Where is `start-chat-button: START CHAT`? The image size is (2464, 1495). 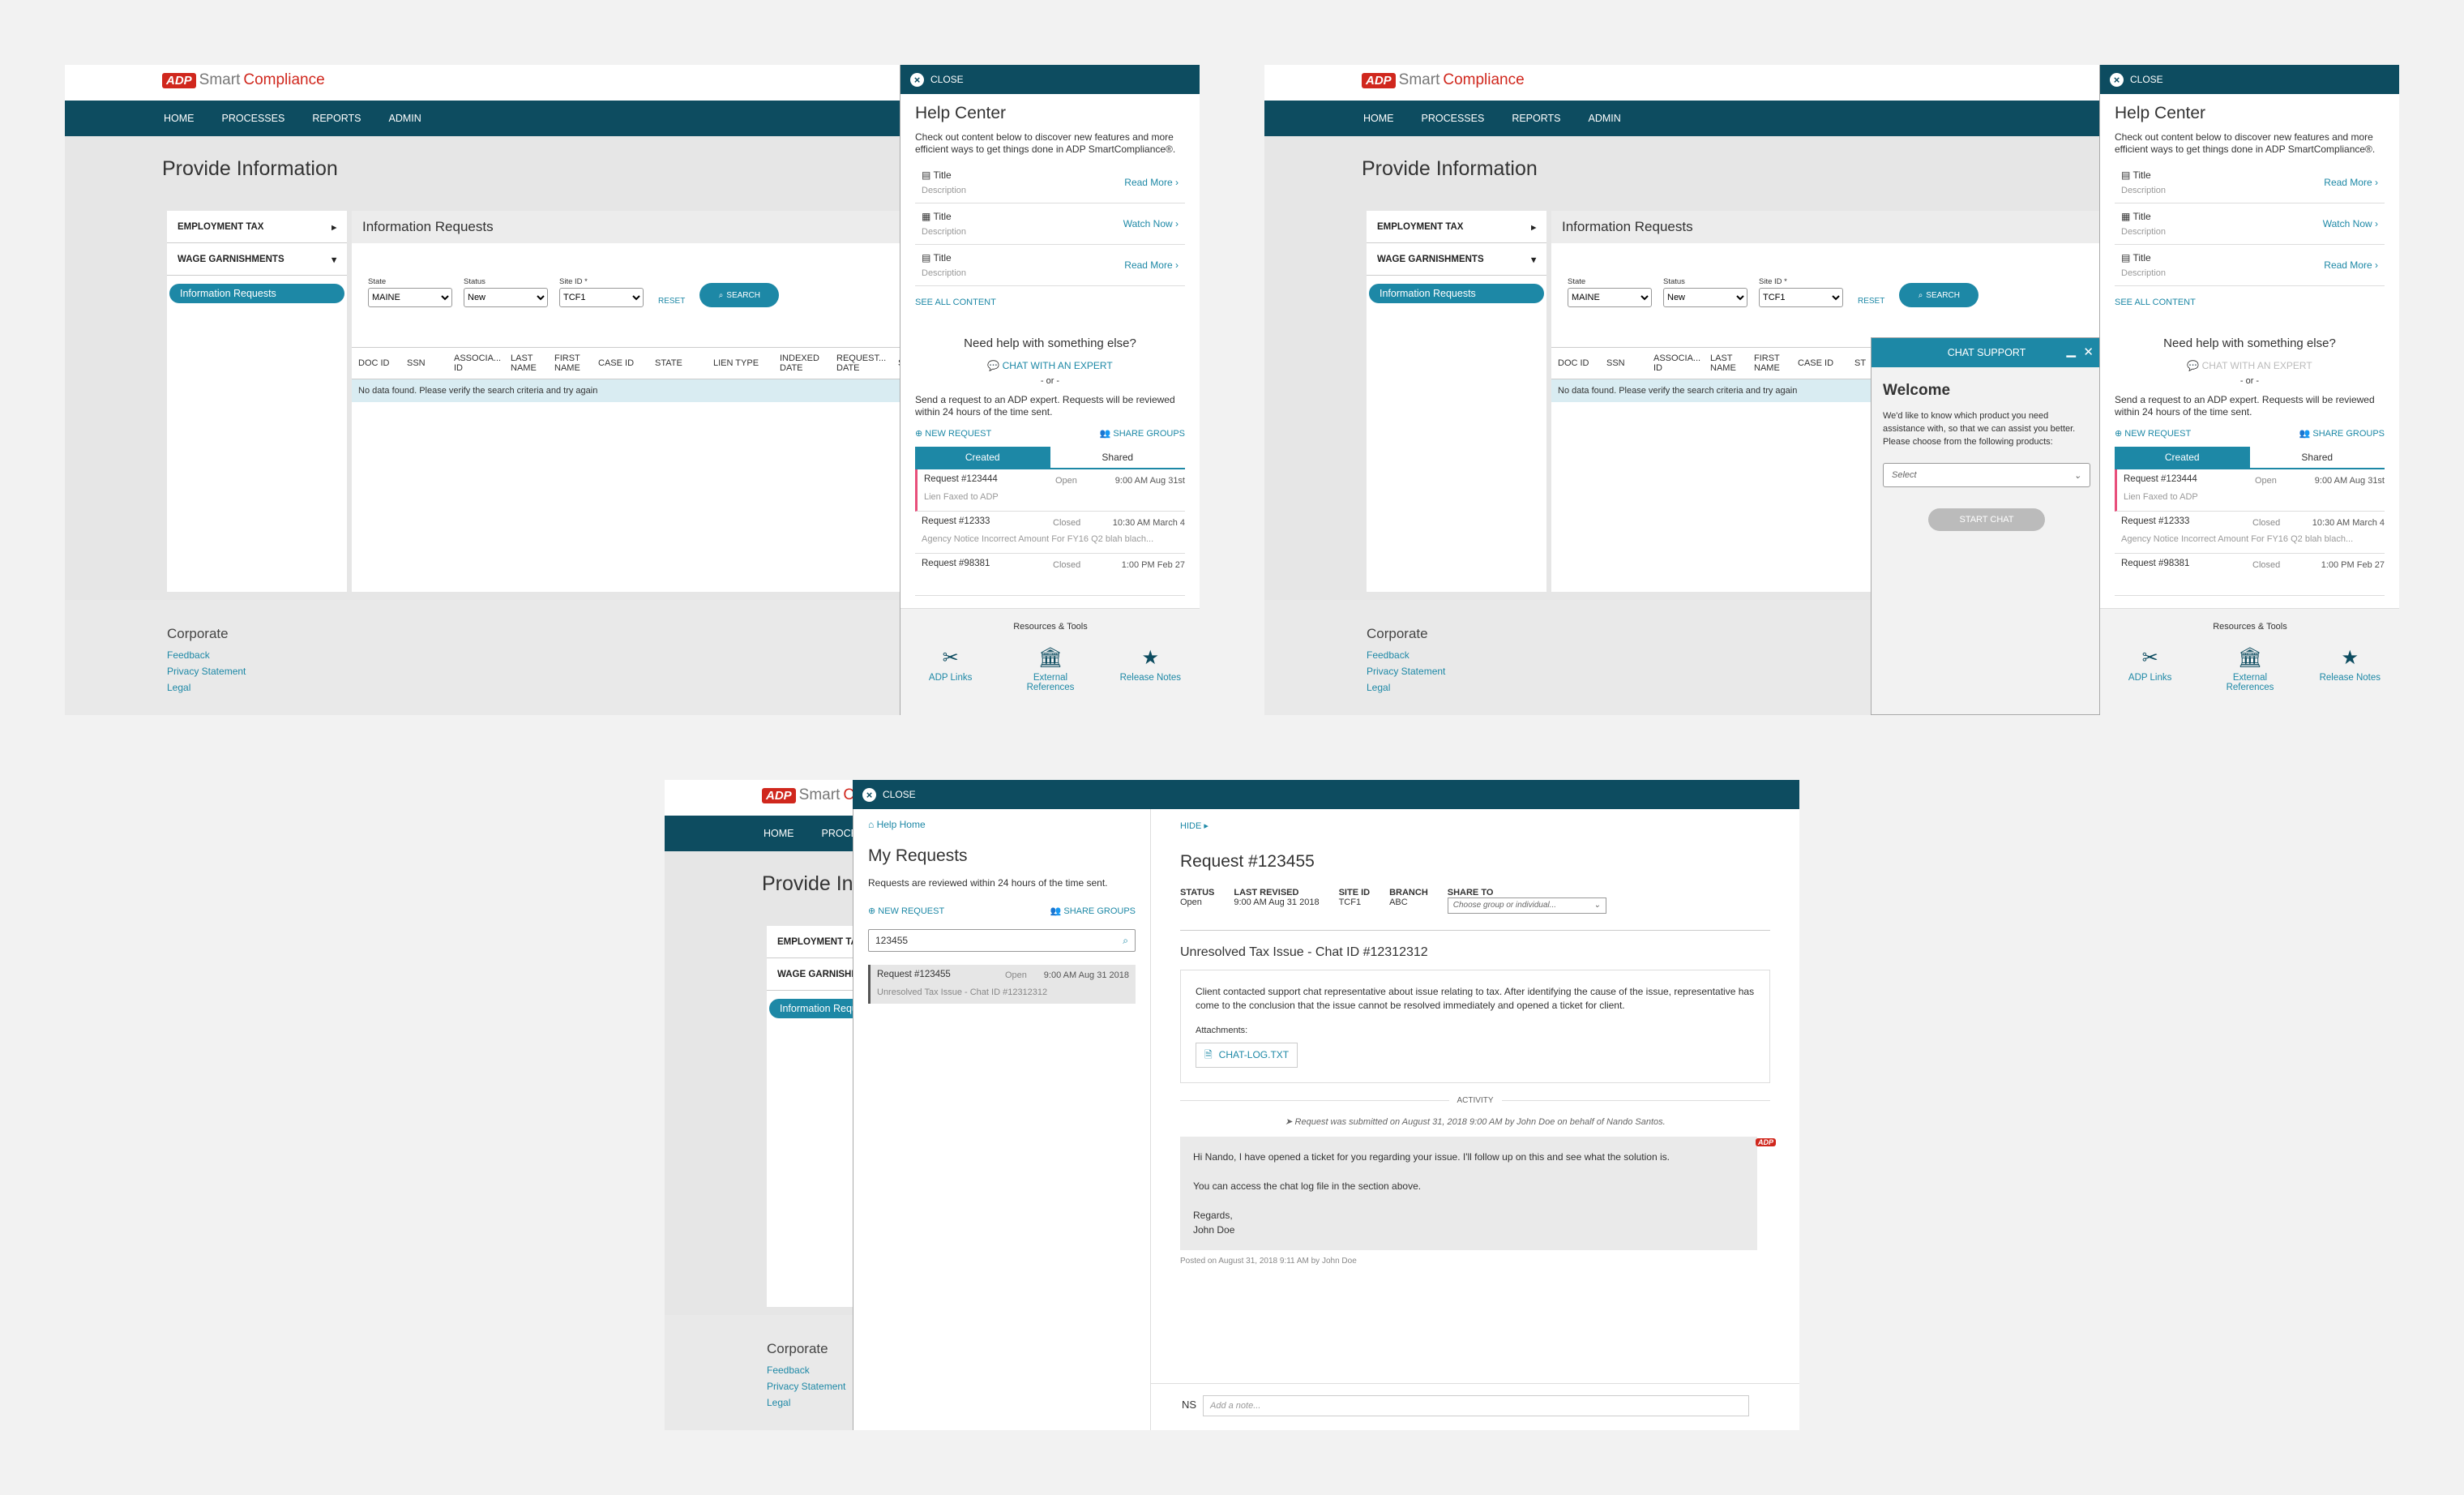
start-chat-button: START CHAT is located at coordinates (1987, 519).